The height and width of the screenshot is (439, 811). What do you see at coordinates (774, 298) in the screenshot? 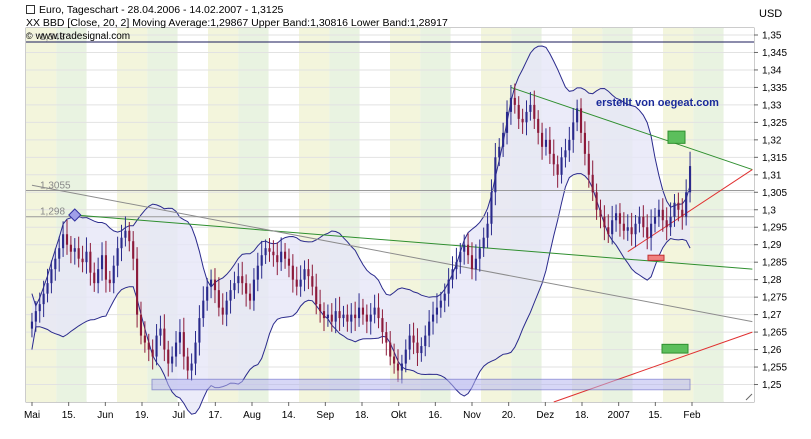
I see `y-tick-label: 1,275` at bounding box center [774, 298].